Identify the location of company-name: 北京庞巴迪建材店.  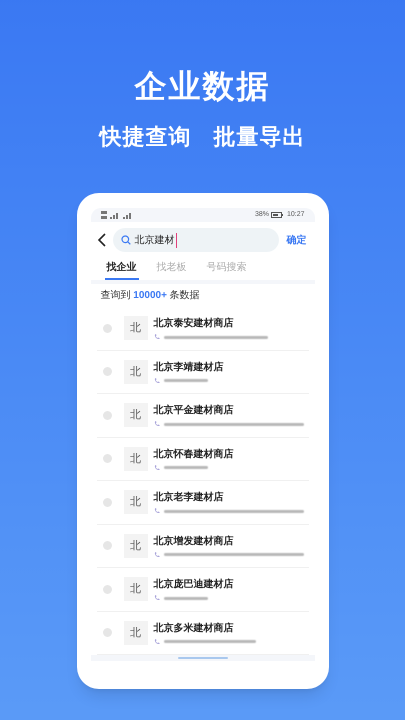
(194, 584).